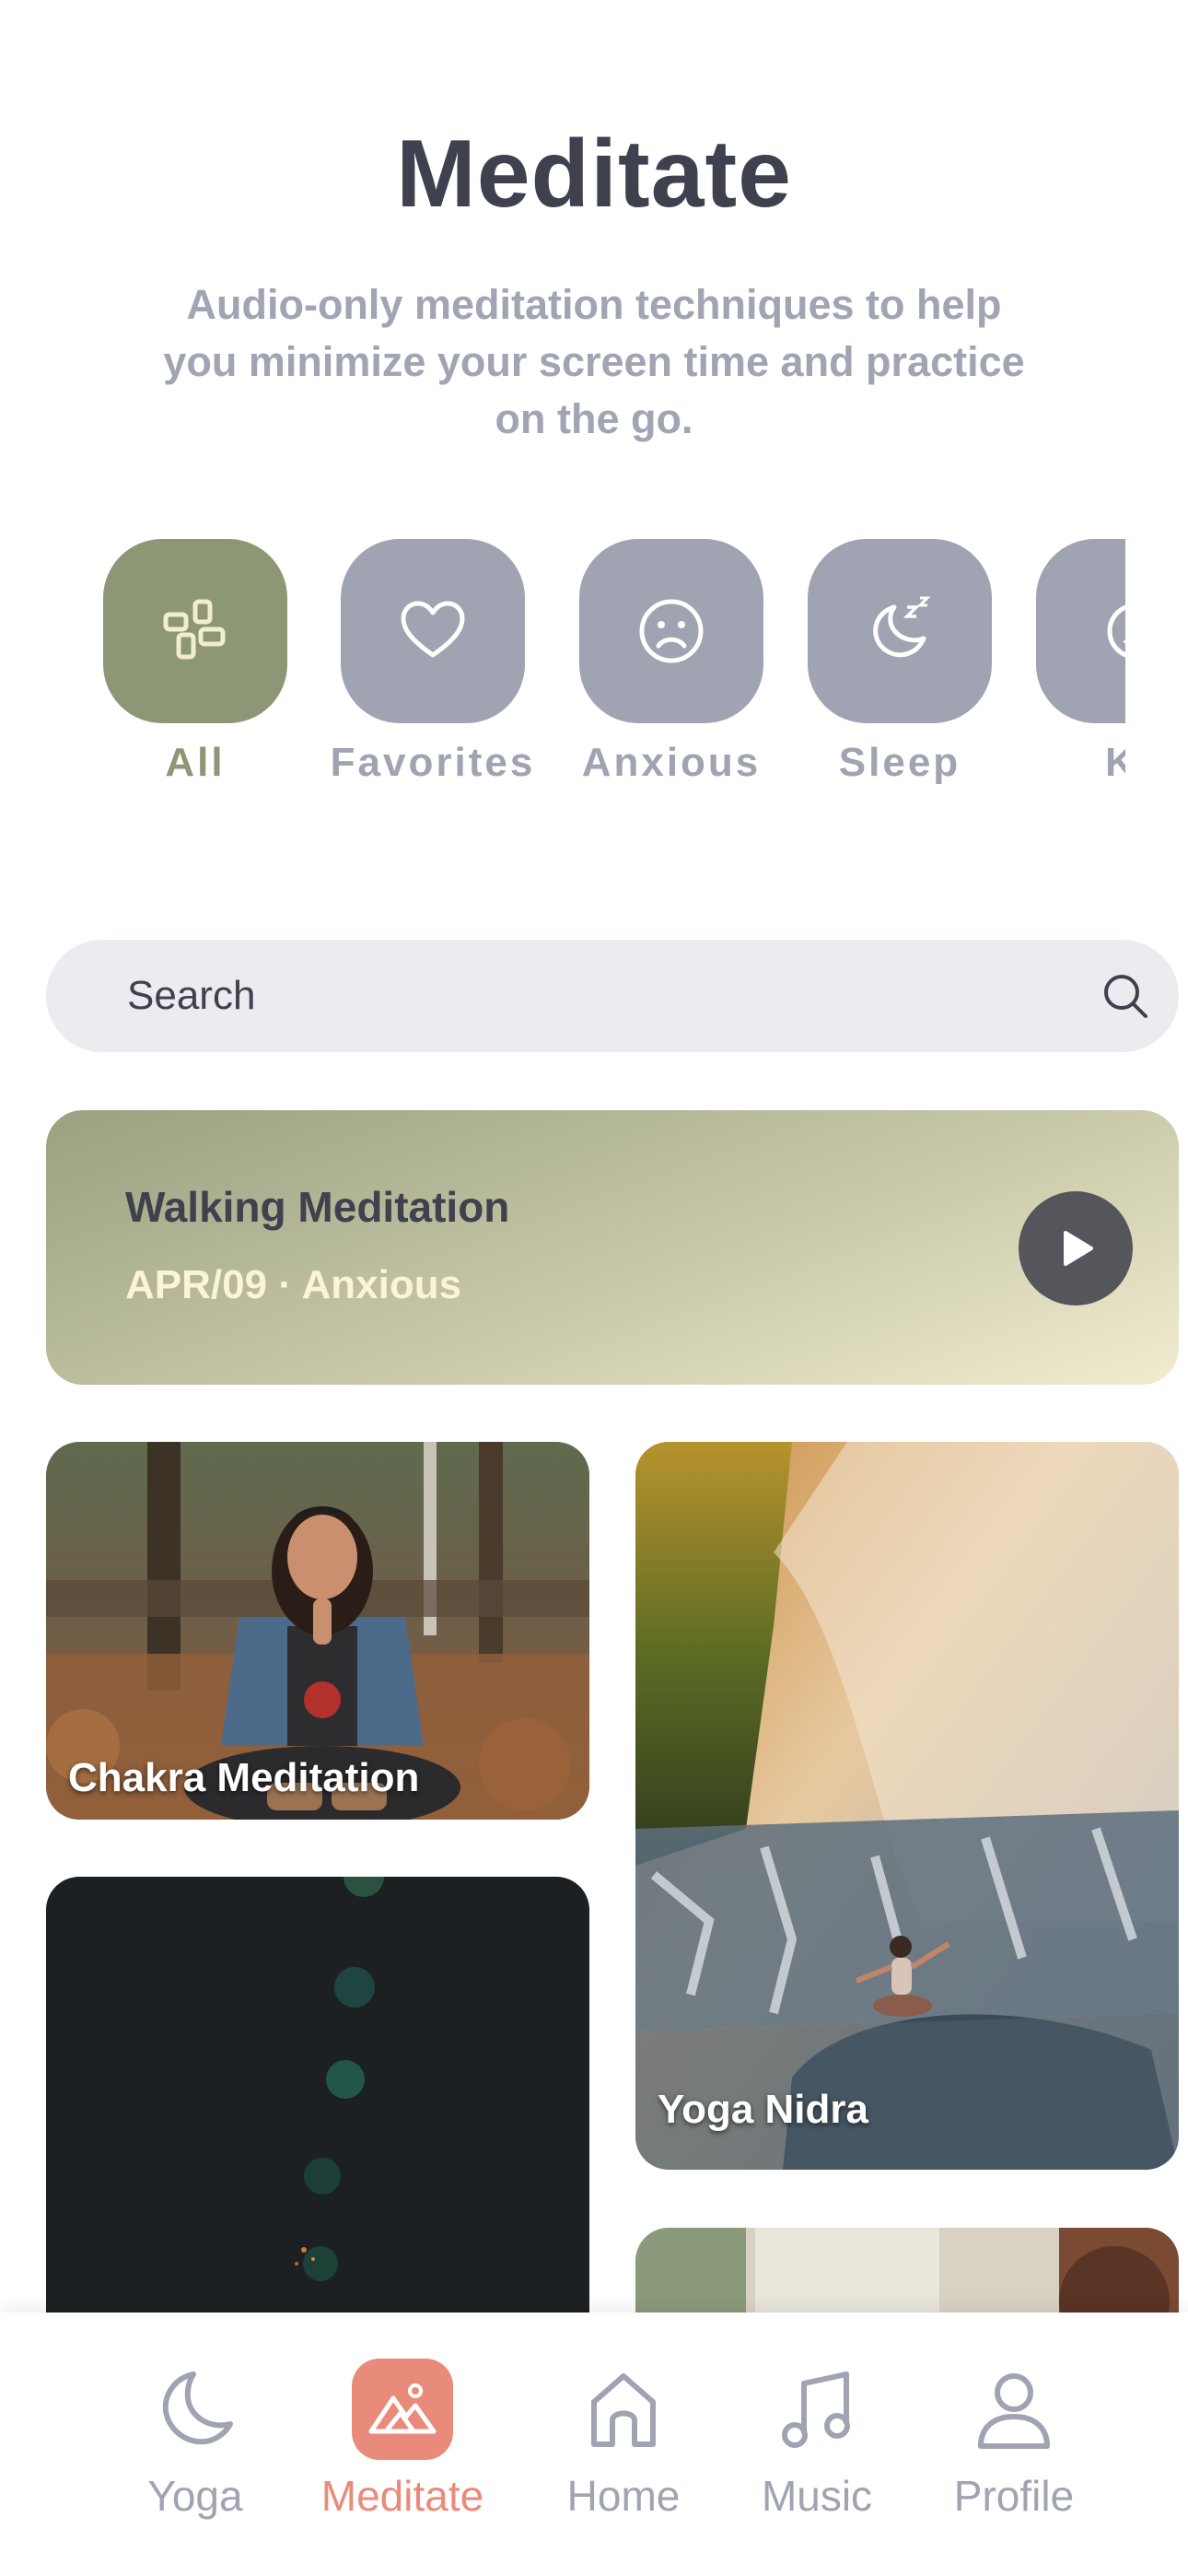 This screenshot has height=2576, width=1188. I want to click on category-kids: Ki, so click(1080, 662).